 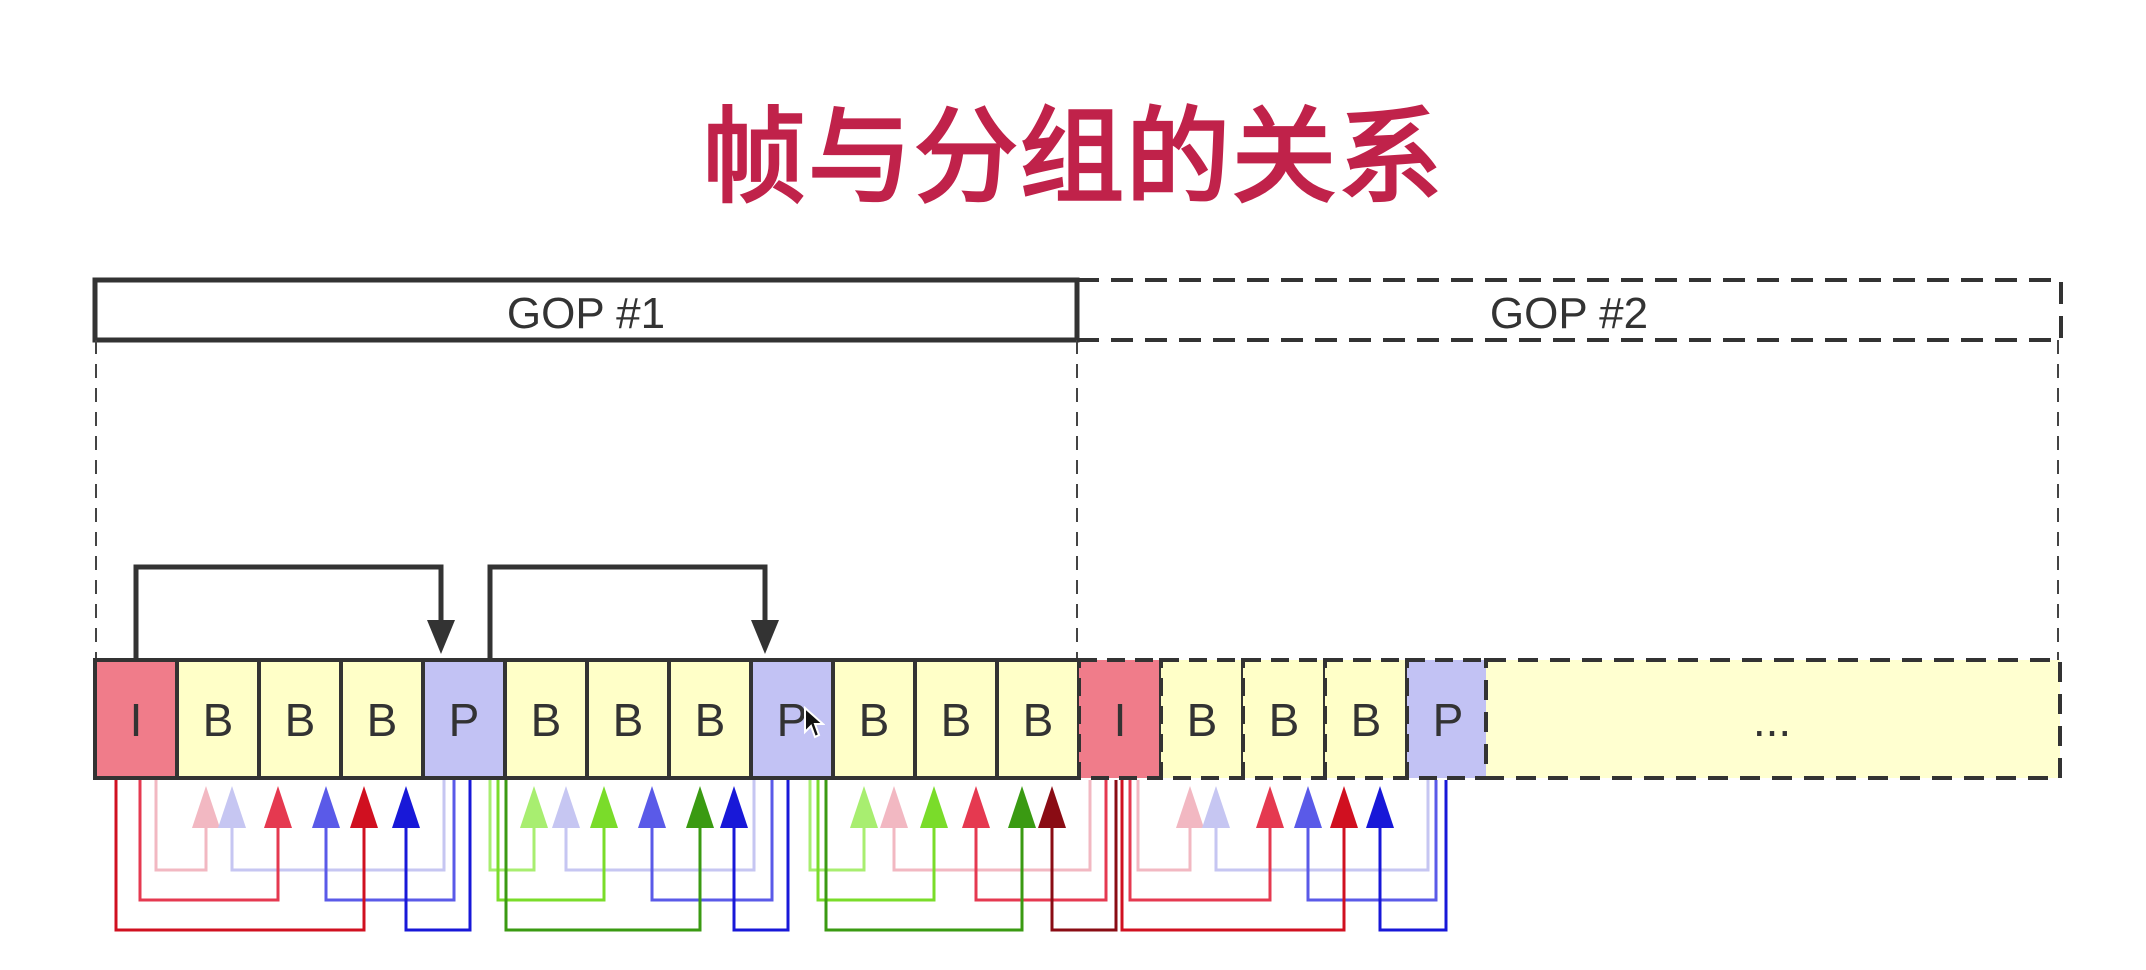 I want to click on frame-I-1: I, so click(x=136, y=719).